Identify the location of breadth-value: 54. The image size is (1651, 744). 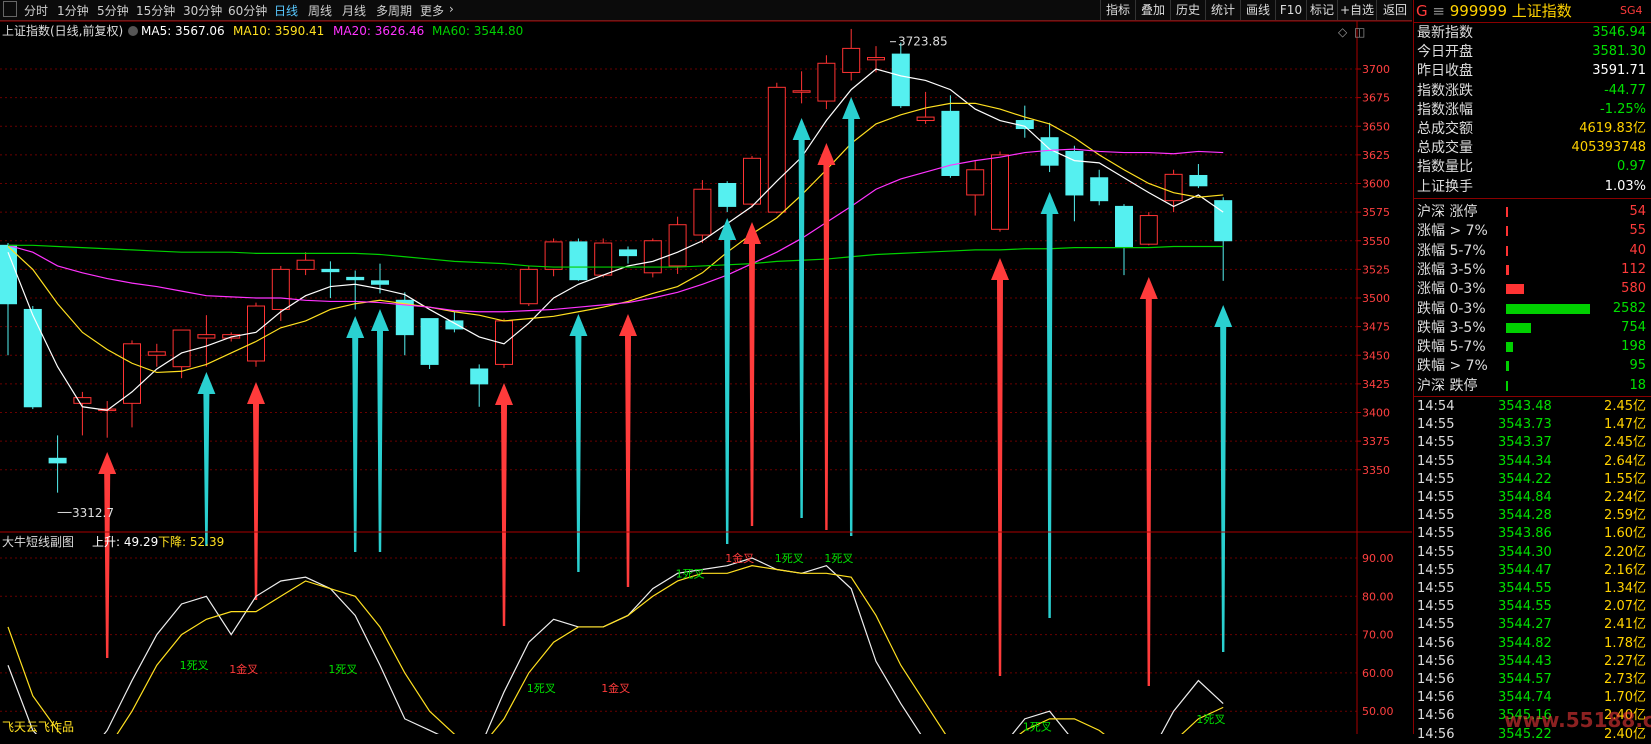
(1637, 211).